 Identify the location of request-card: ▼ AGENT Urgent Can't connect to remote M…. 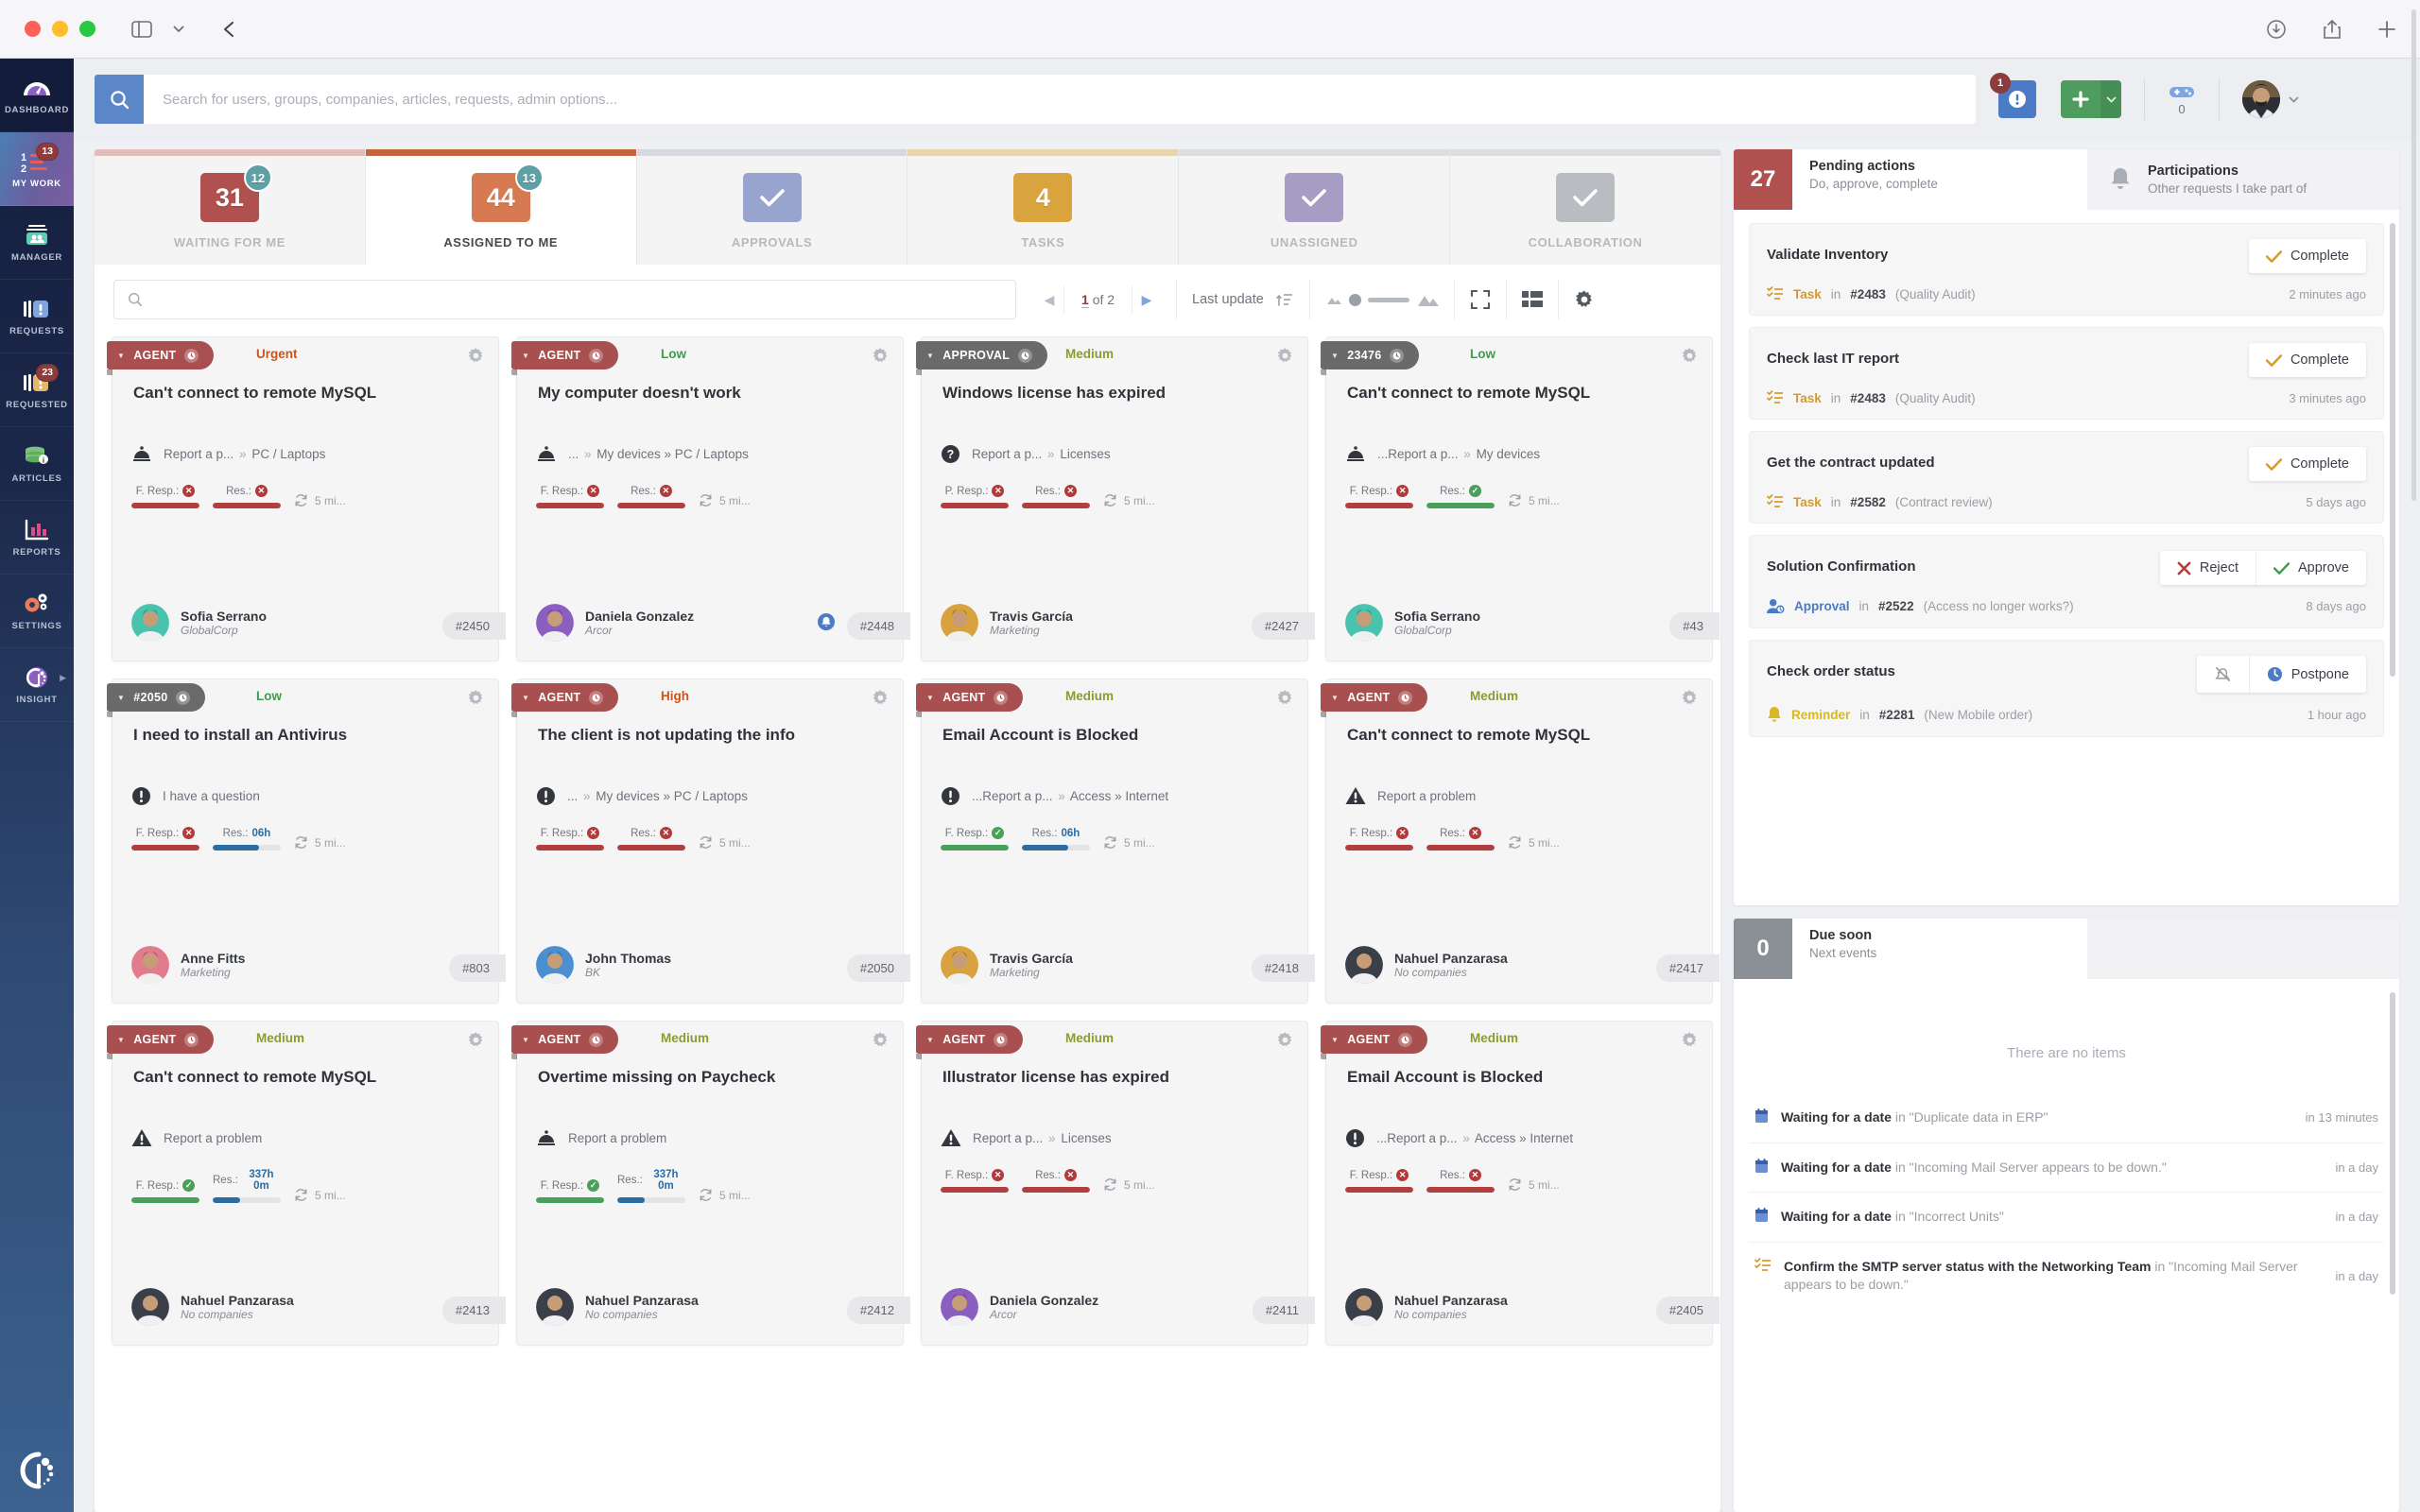
(306, 499).